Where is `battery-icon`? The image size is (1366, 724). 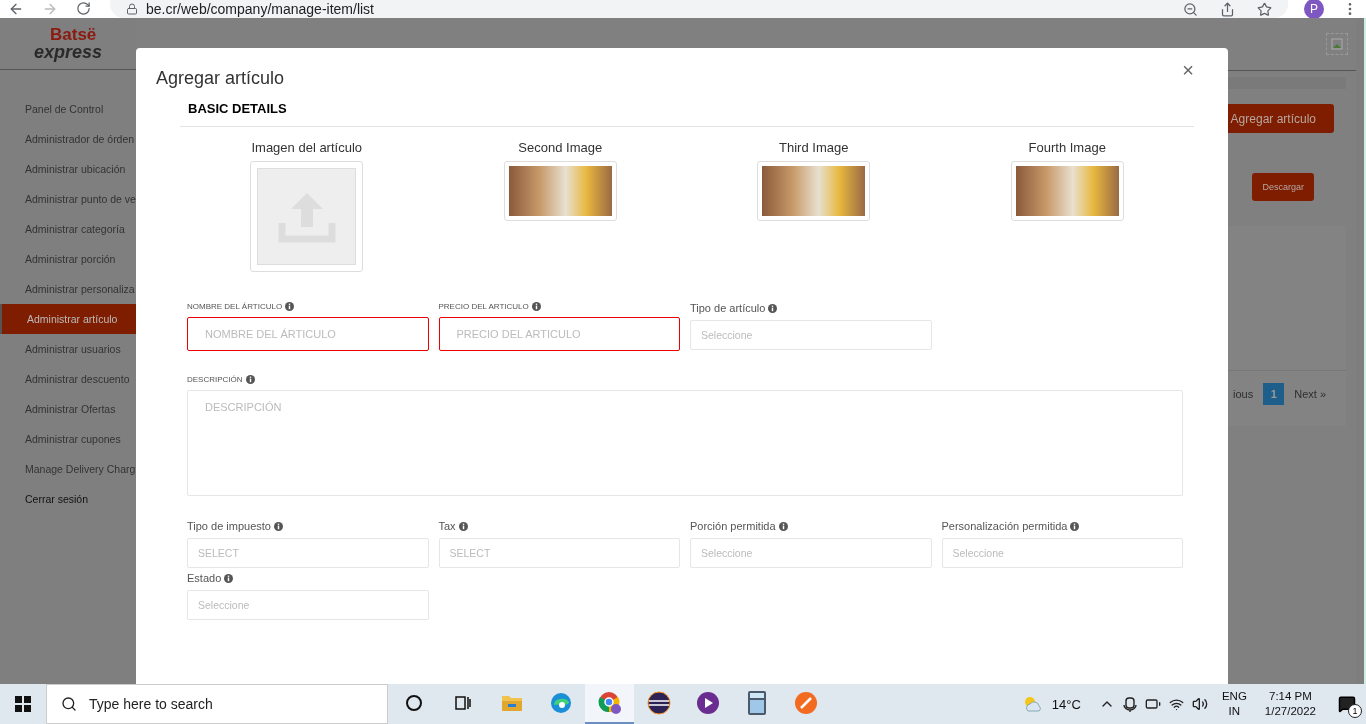
battery-icon is located at coordinates (1152, 704).